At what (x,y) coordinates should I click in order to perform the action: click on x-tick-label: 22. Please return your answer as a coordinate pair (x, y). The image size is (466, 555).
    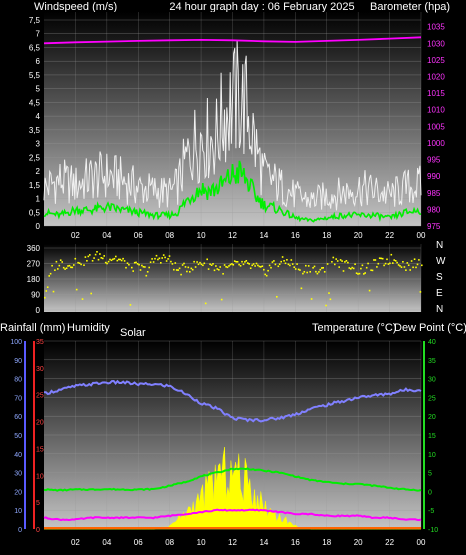
    Looking at the image, I should click on (389, 542).